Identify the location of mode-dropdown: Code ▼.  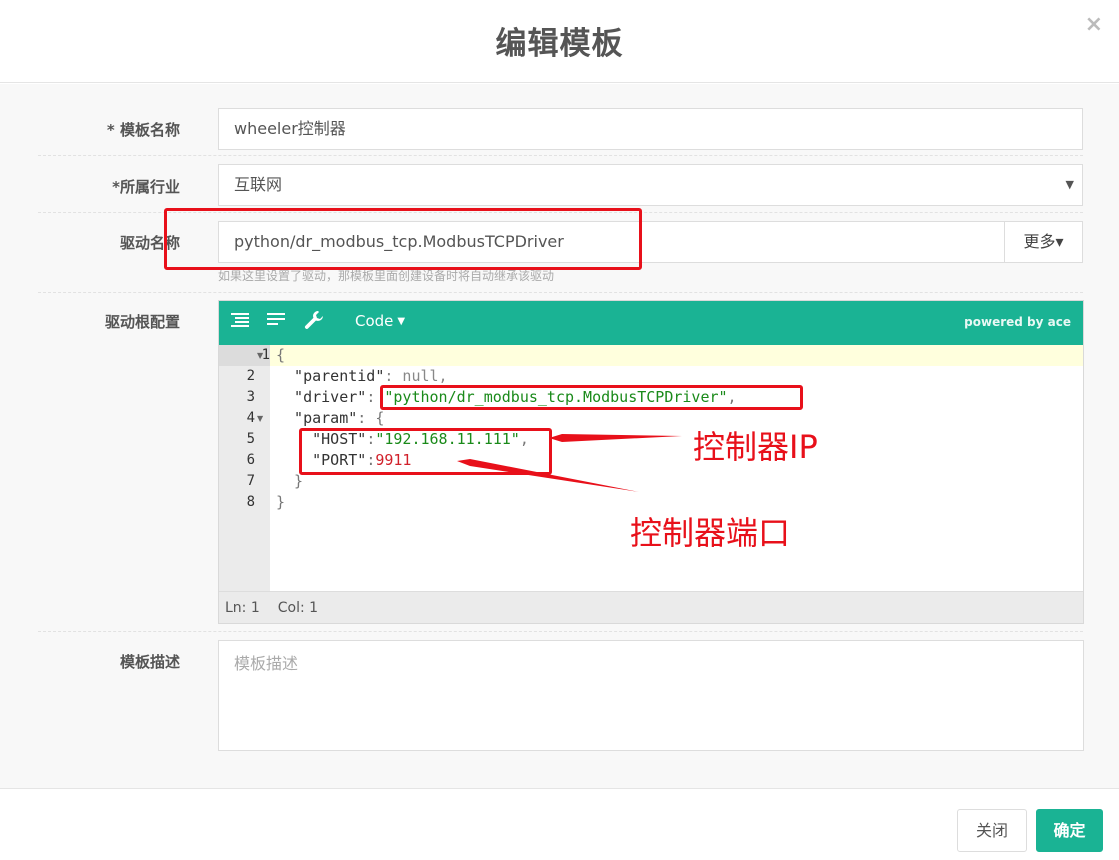
(380, 321).